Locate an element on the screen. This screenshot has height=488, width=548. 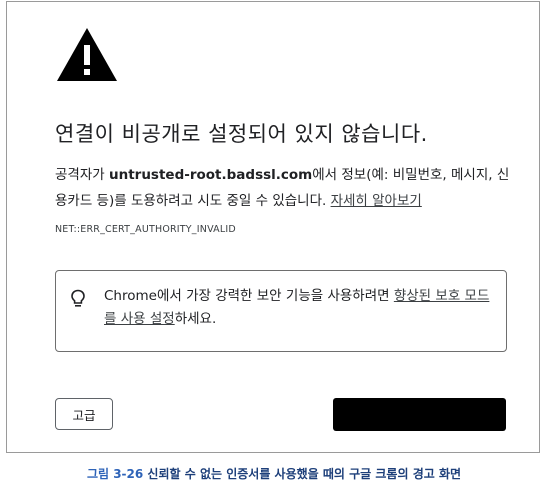
desc-domain: untrusted-root.badssl.com is located at coordinates (210, 175).